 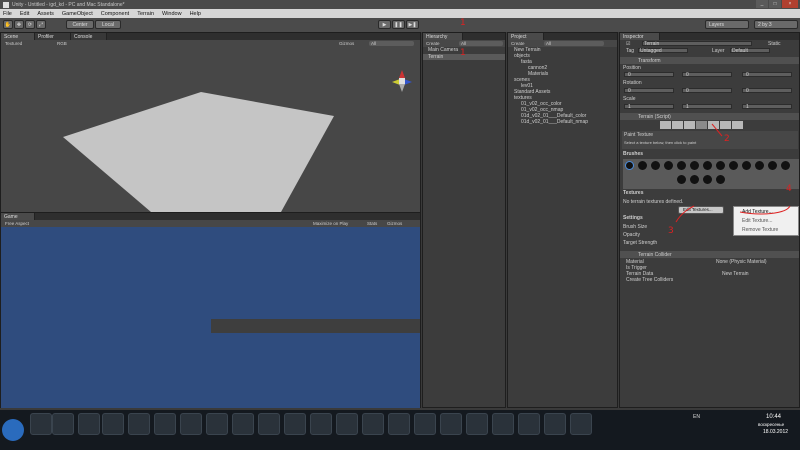 What do you see at coordinates (13, 430) in the screenshot?
I see `start-button` at bounding box center [13, 430].